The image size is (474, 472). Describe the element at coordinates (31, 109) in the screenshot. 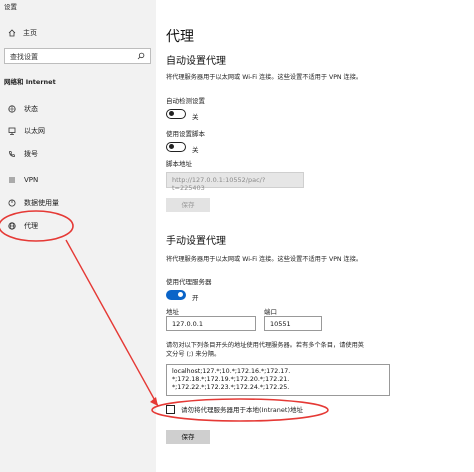

I see `sidebar-item-label: 状态` at that location.